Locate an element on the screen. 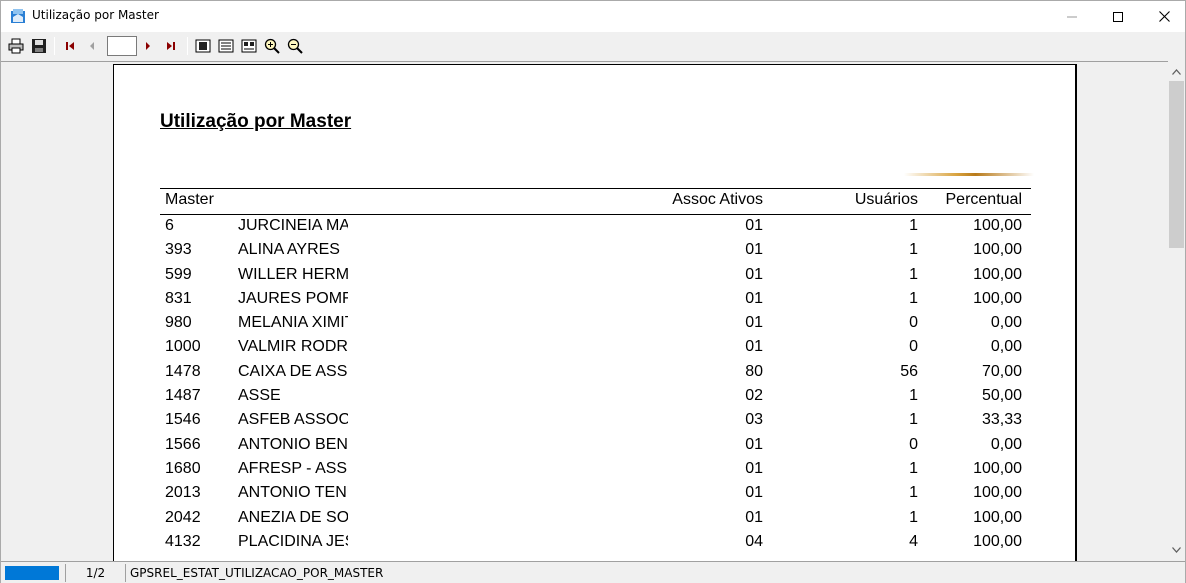  progress-bar is located at coordinates (32, 573).